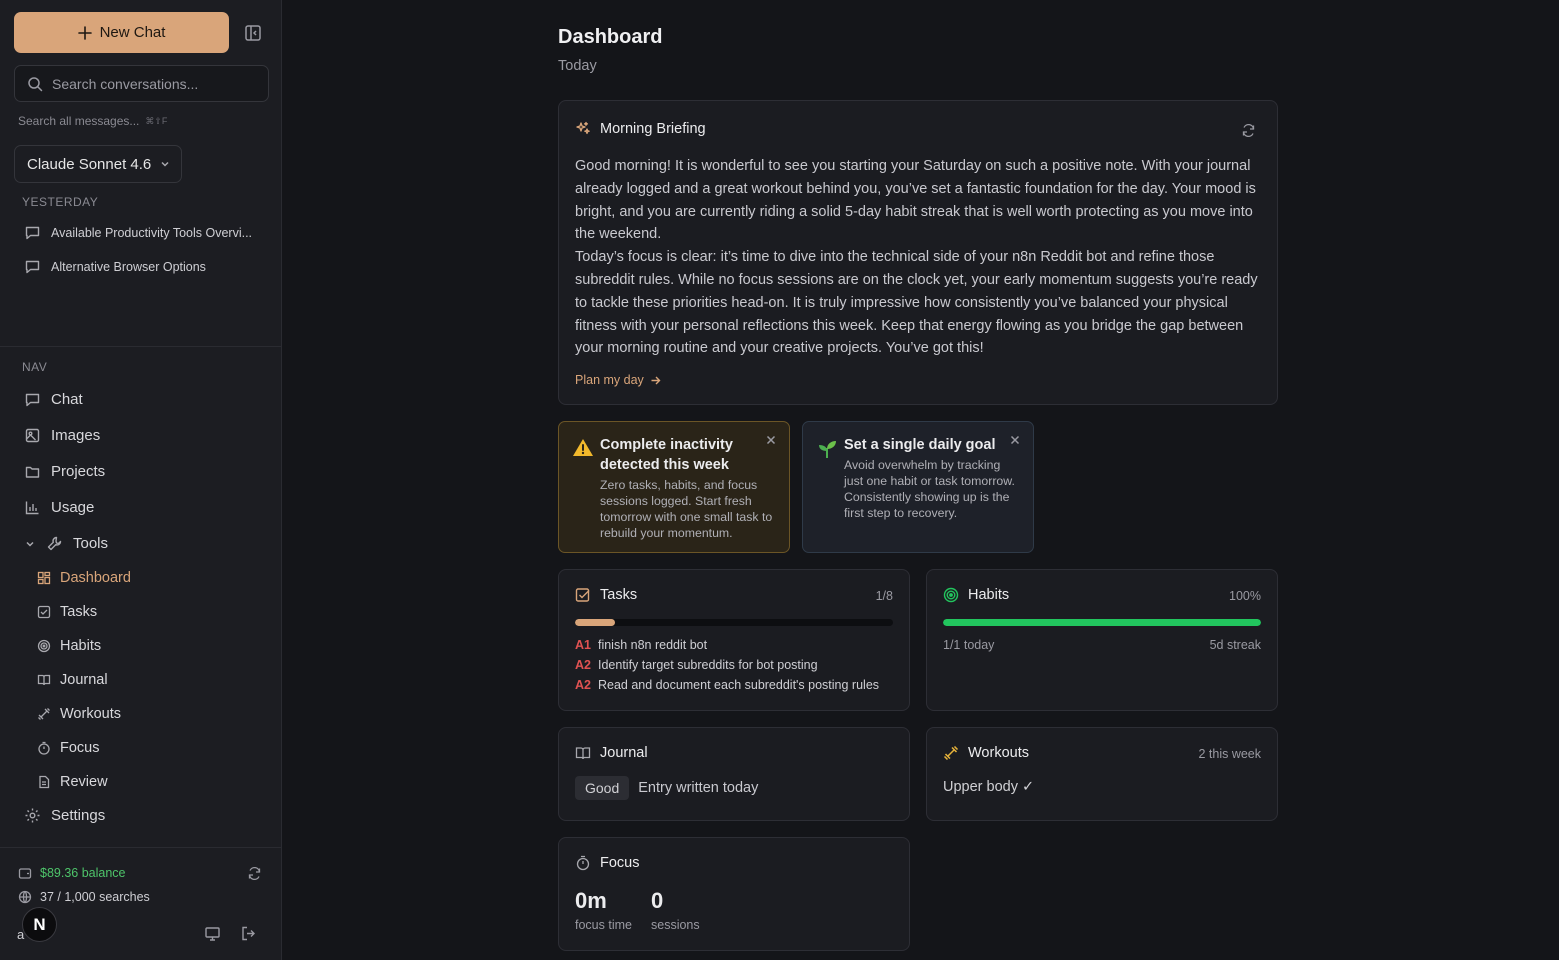  I want to click on task-item: A1 finish n8n reddit bot, so click(641, 645).